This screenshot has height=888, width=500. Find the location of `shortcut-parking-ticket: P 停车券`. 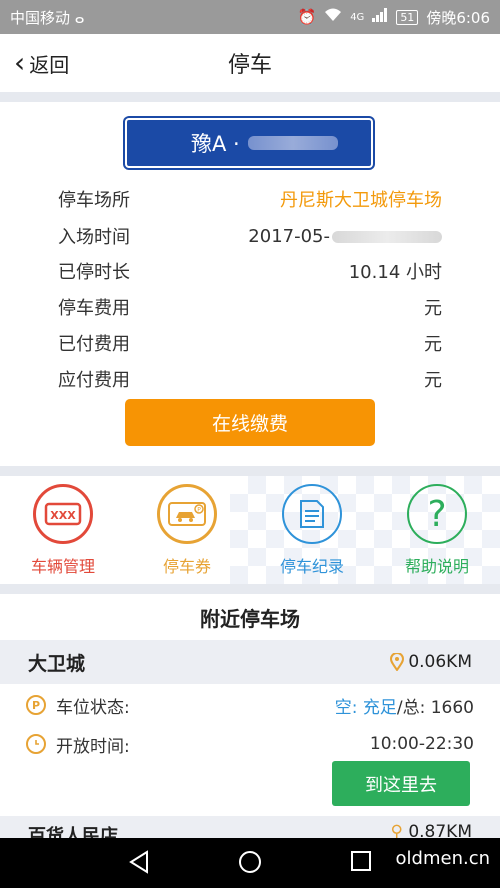

shortcut-parking-ticket: P 停车券 is located at coordinates (187, 530).